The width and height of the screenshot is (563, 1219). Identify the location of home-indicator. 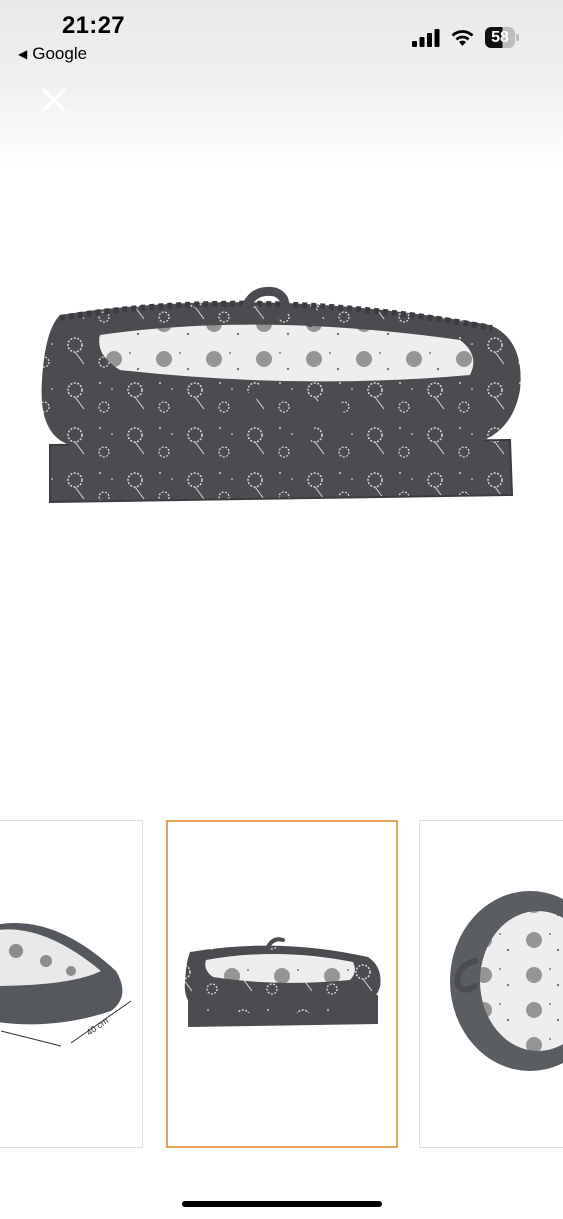
(282, 1204).